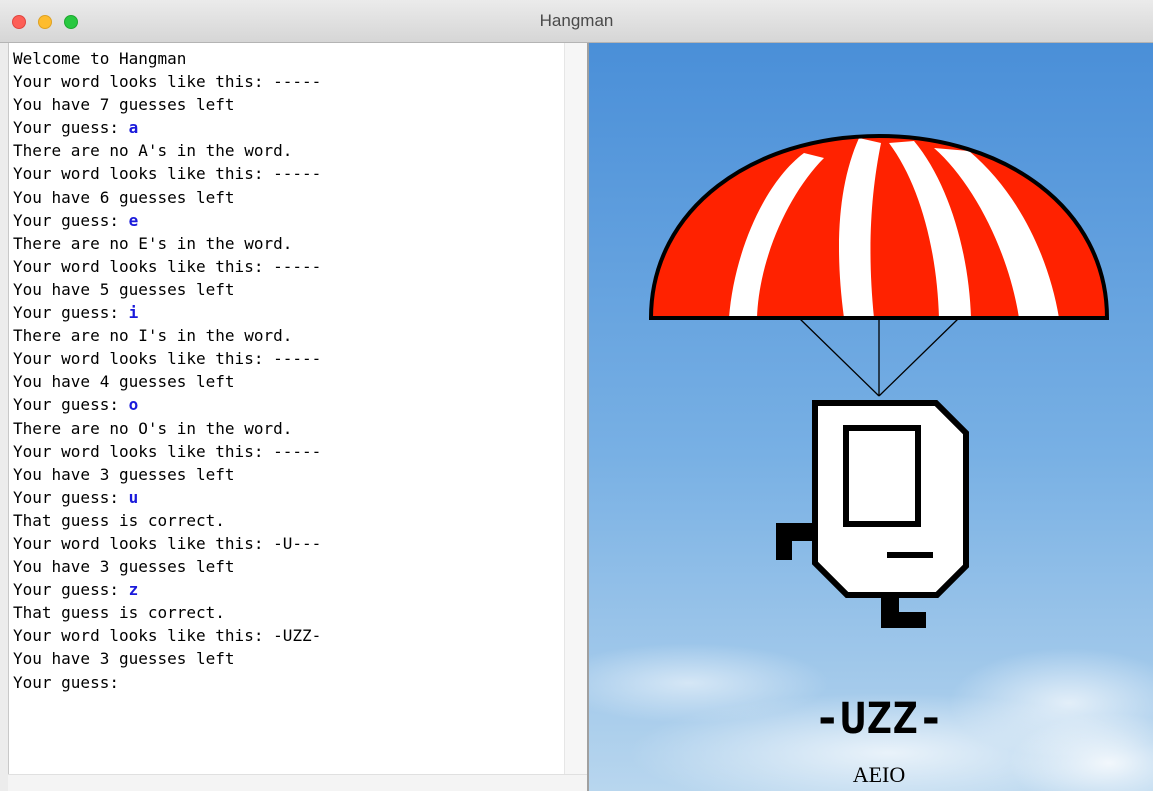 The image size is (1153, 791). I want to click on user-guess-input: i, so click(133, 313).